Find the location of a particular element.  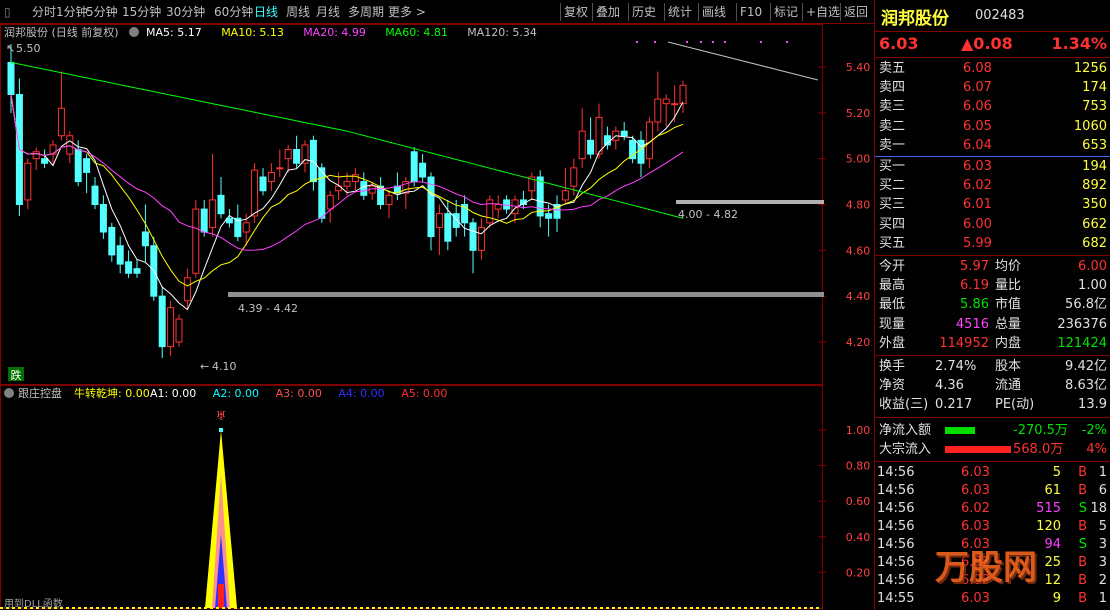

indicator-value-0: 牛转乾坤: 0.00 is located at coordinates (112, 393).